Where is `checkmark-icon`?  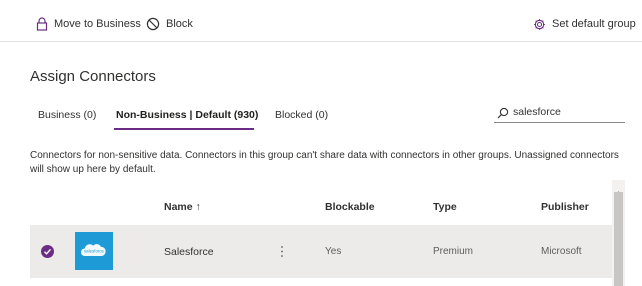
checkmark-icon is located at coordinates (48, 251).